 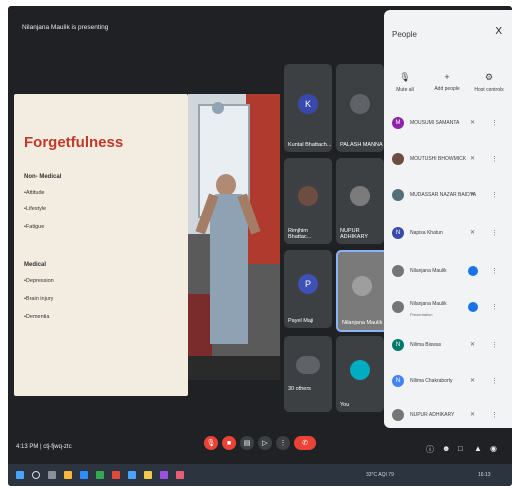 What do you see at coordinates (247, 443) in the screenshot?
I see `captions-button: ▤` at bounding box center [247, 443].